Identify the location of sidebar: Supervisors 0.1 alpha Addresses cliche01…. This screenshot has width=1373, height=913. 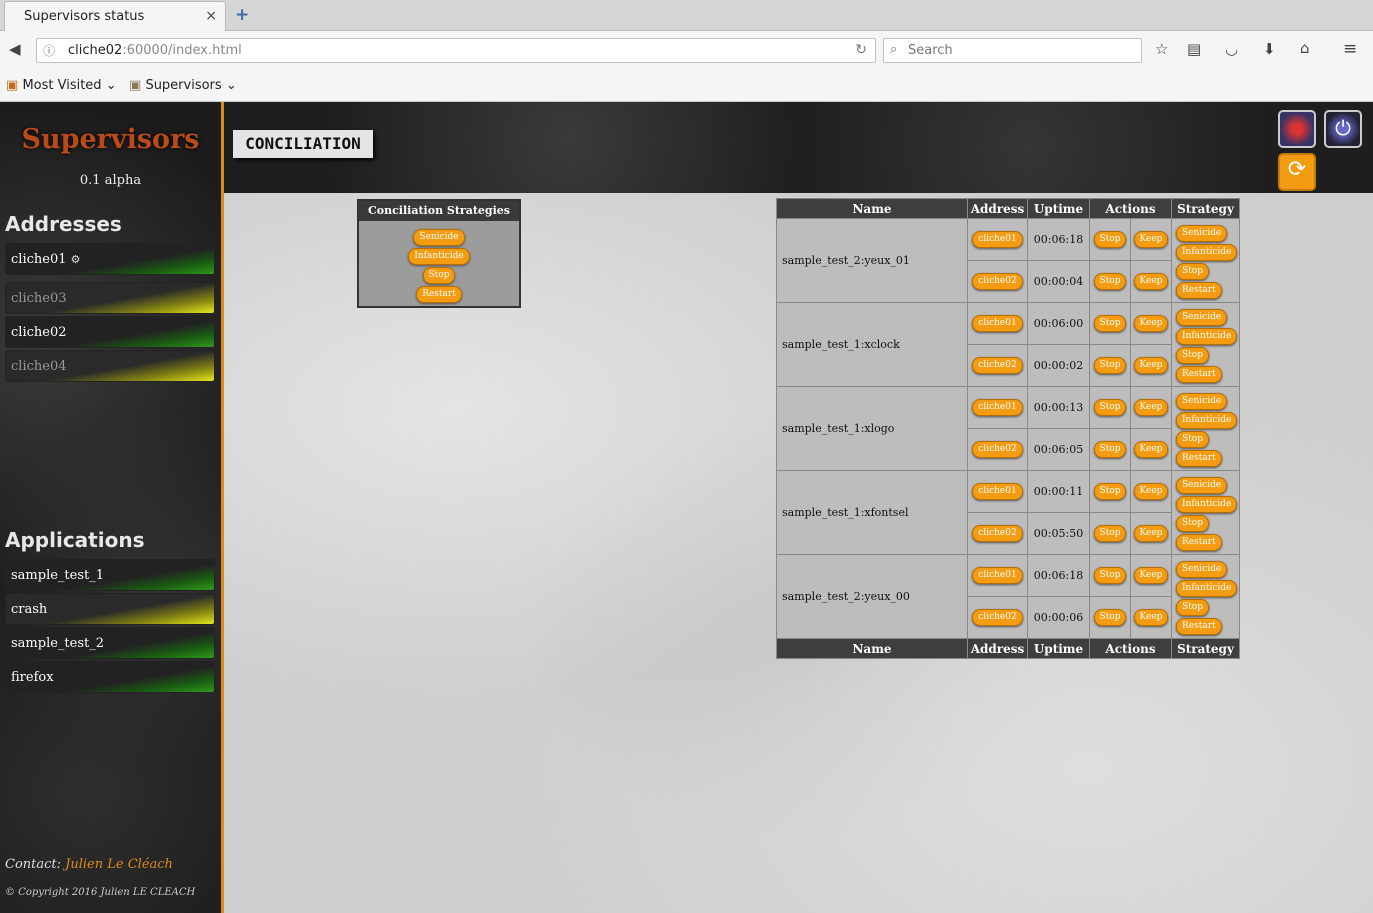
(110, 507).